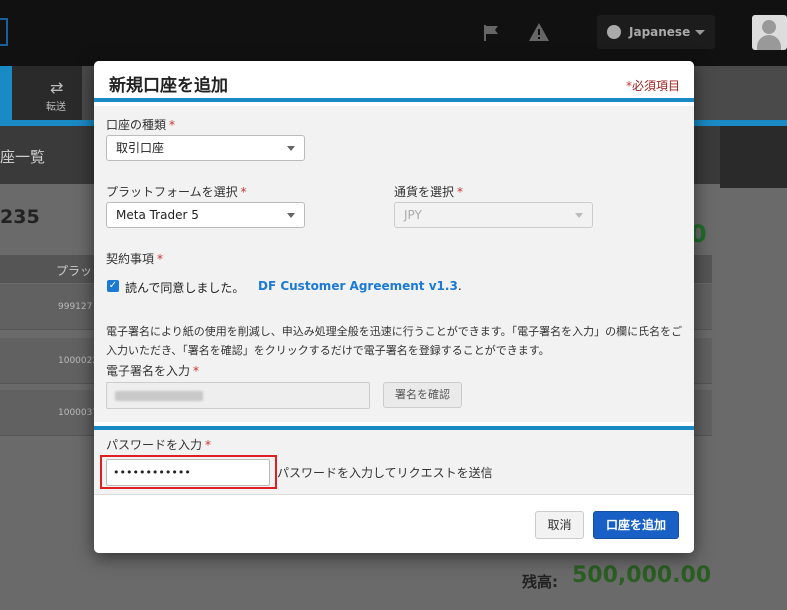  Describe the element at coordinates (205, 215) in the screenshot. I see `platform-select: Meta Trader 5` at that location.